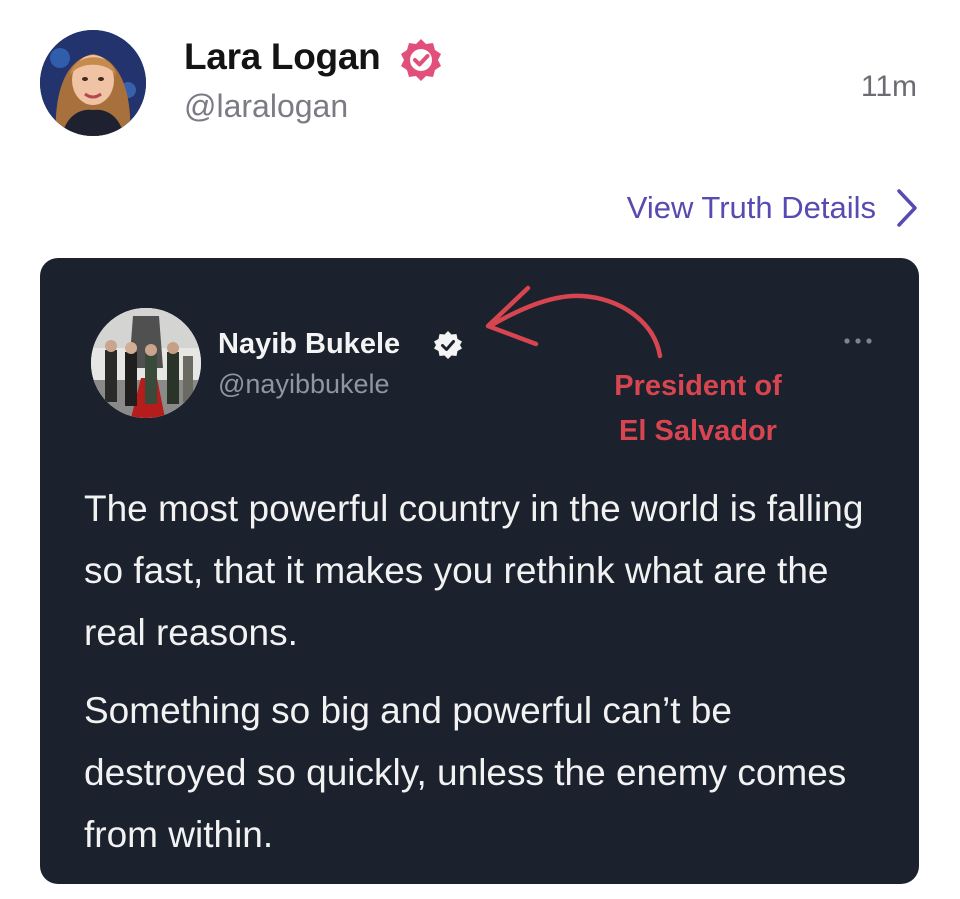 The image size is (960, 899). Describe the element at coordinates (282, 57) in the screenshot. I see `author-name: Lara Logan` at that location.